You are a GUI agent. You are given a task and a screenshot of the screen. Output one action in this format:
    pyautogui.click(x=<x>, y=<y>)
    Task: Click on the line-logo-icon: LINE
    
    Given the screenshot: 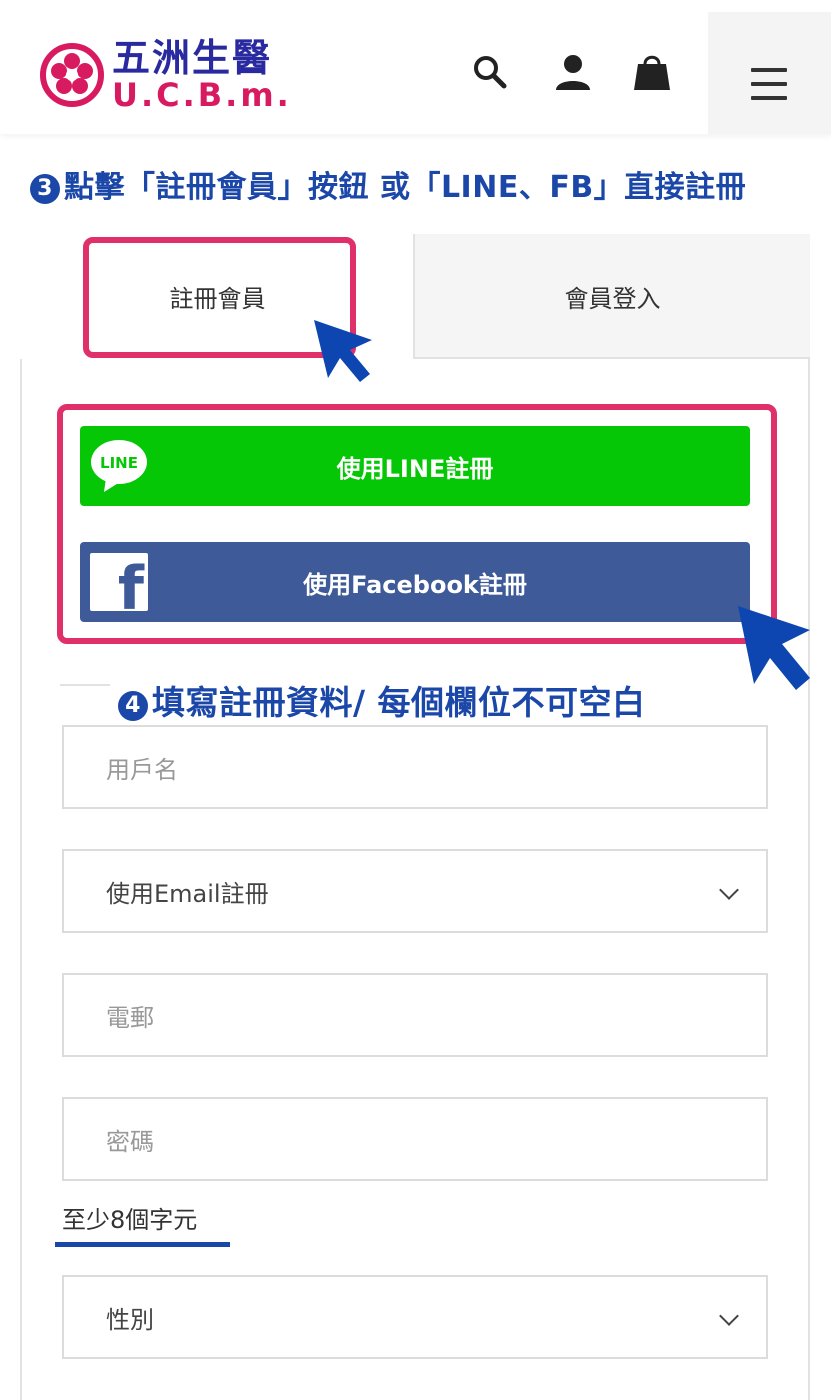 What is the action you would take?
    pyautogui.click(x=119, y=466)
    